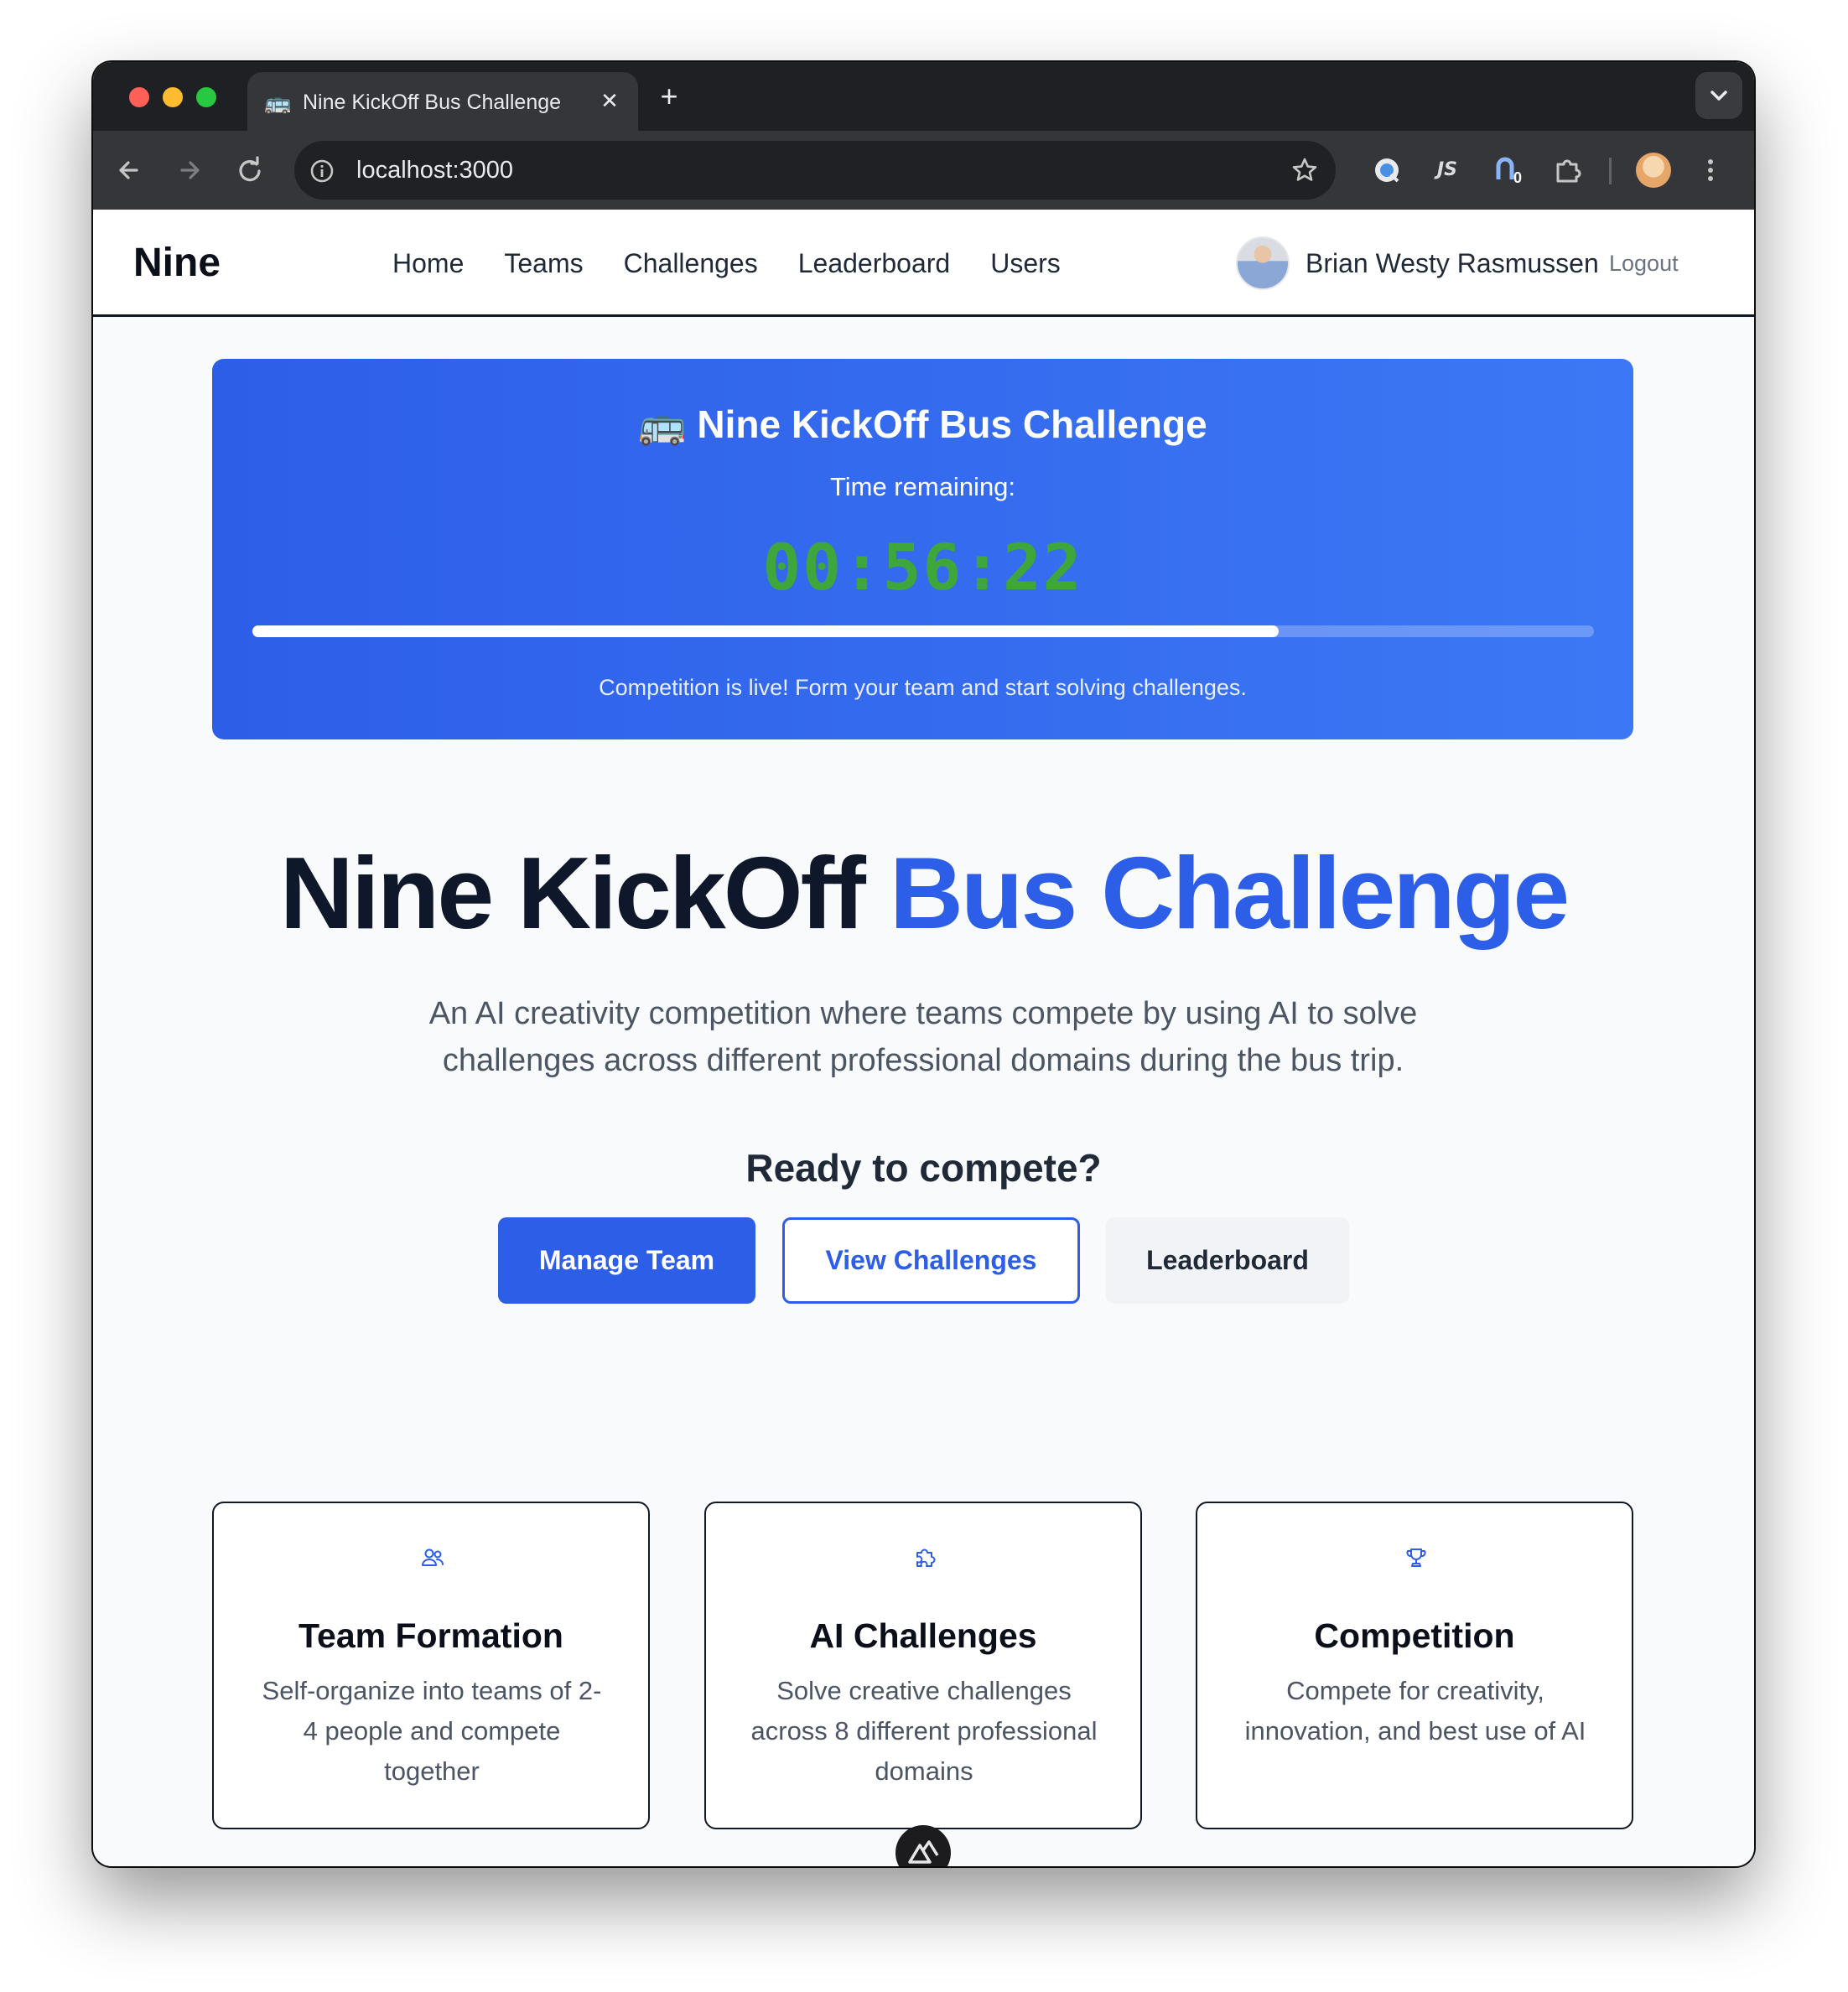  What do you see at coordinates (435, 170) in the screenshot?
I see `url-text: localhost:3000` at bounding box center [435, 170].